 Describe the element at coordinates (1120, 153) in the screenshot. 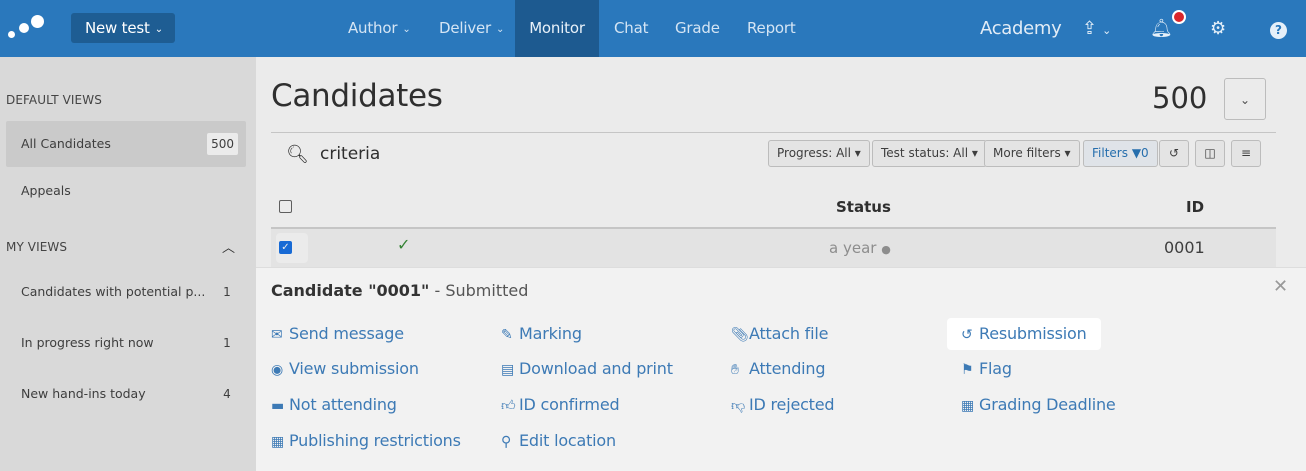

I see `filters-button: Filters ▼0` at that location.